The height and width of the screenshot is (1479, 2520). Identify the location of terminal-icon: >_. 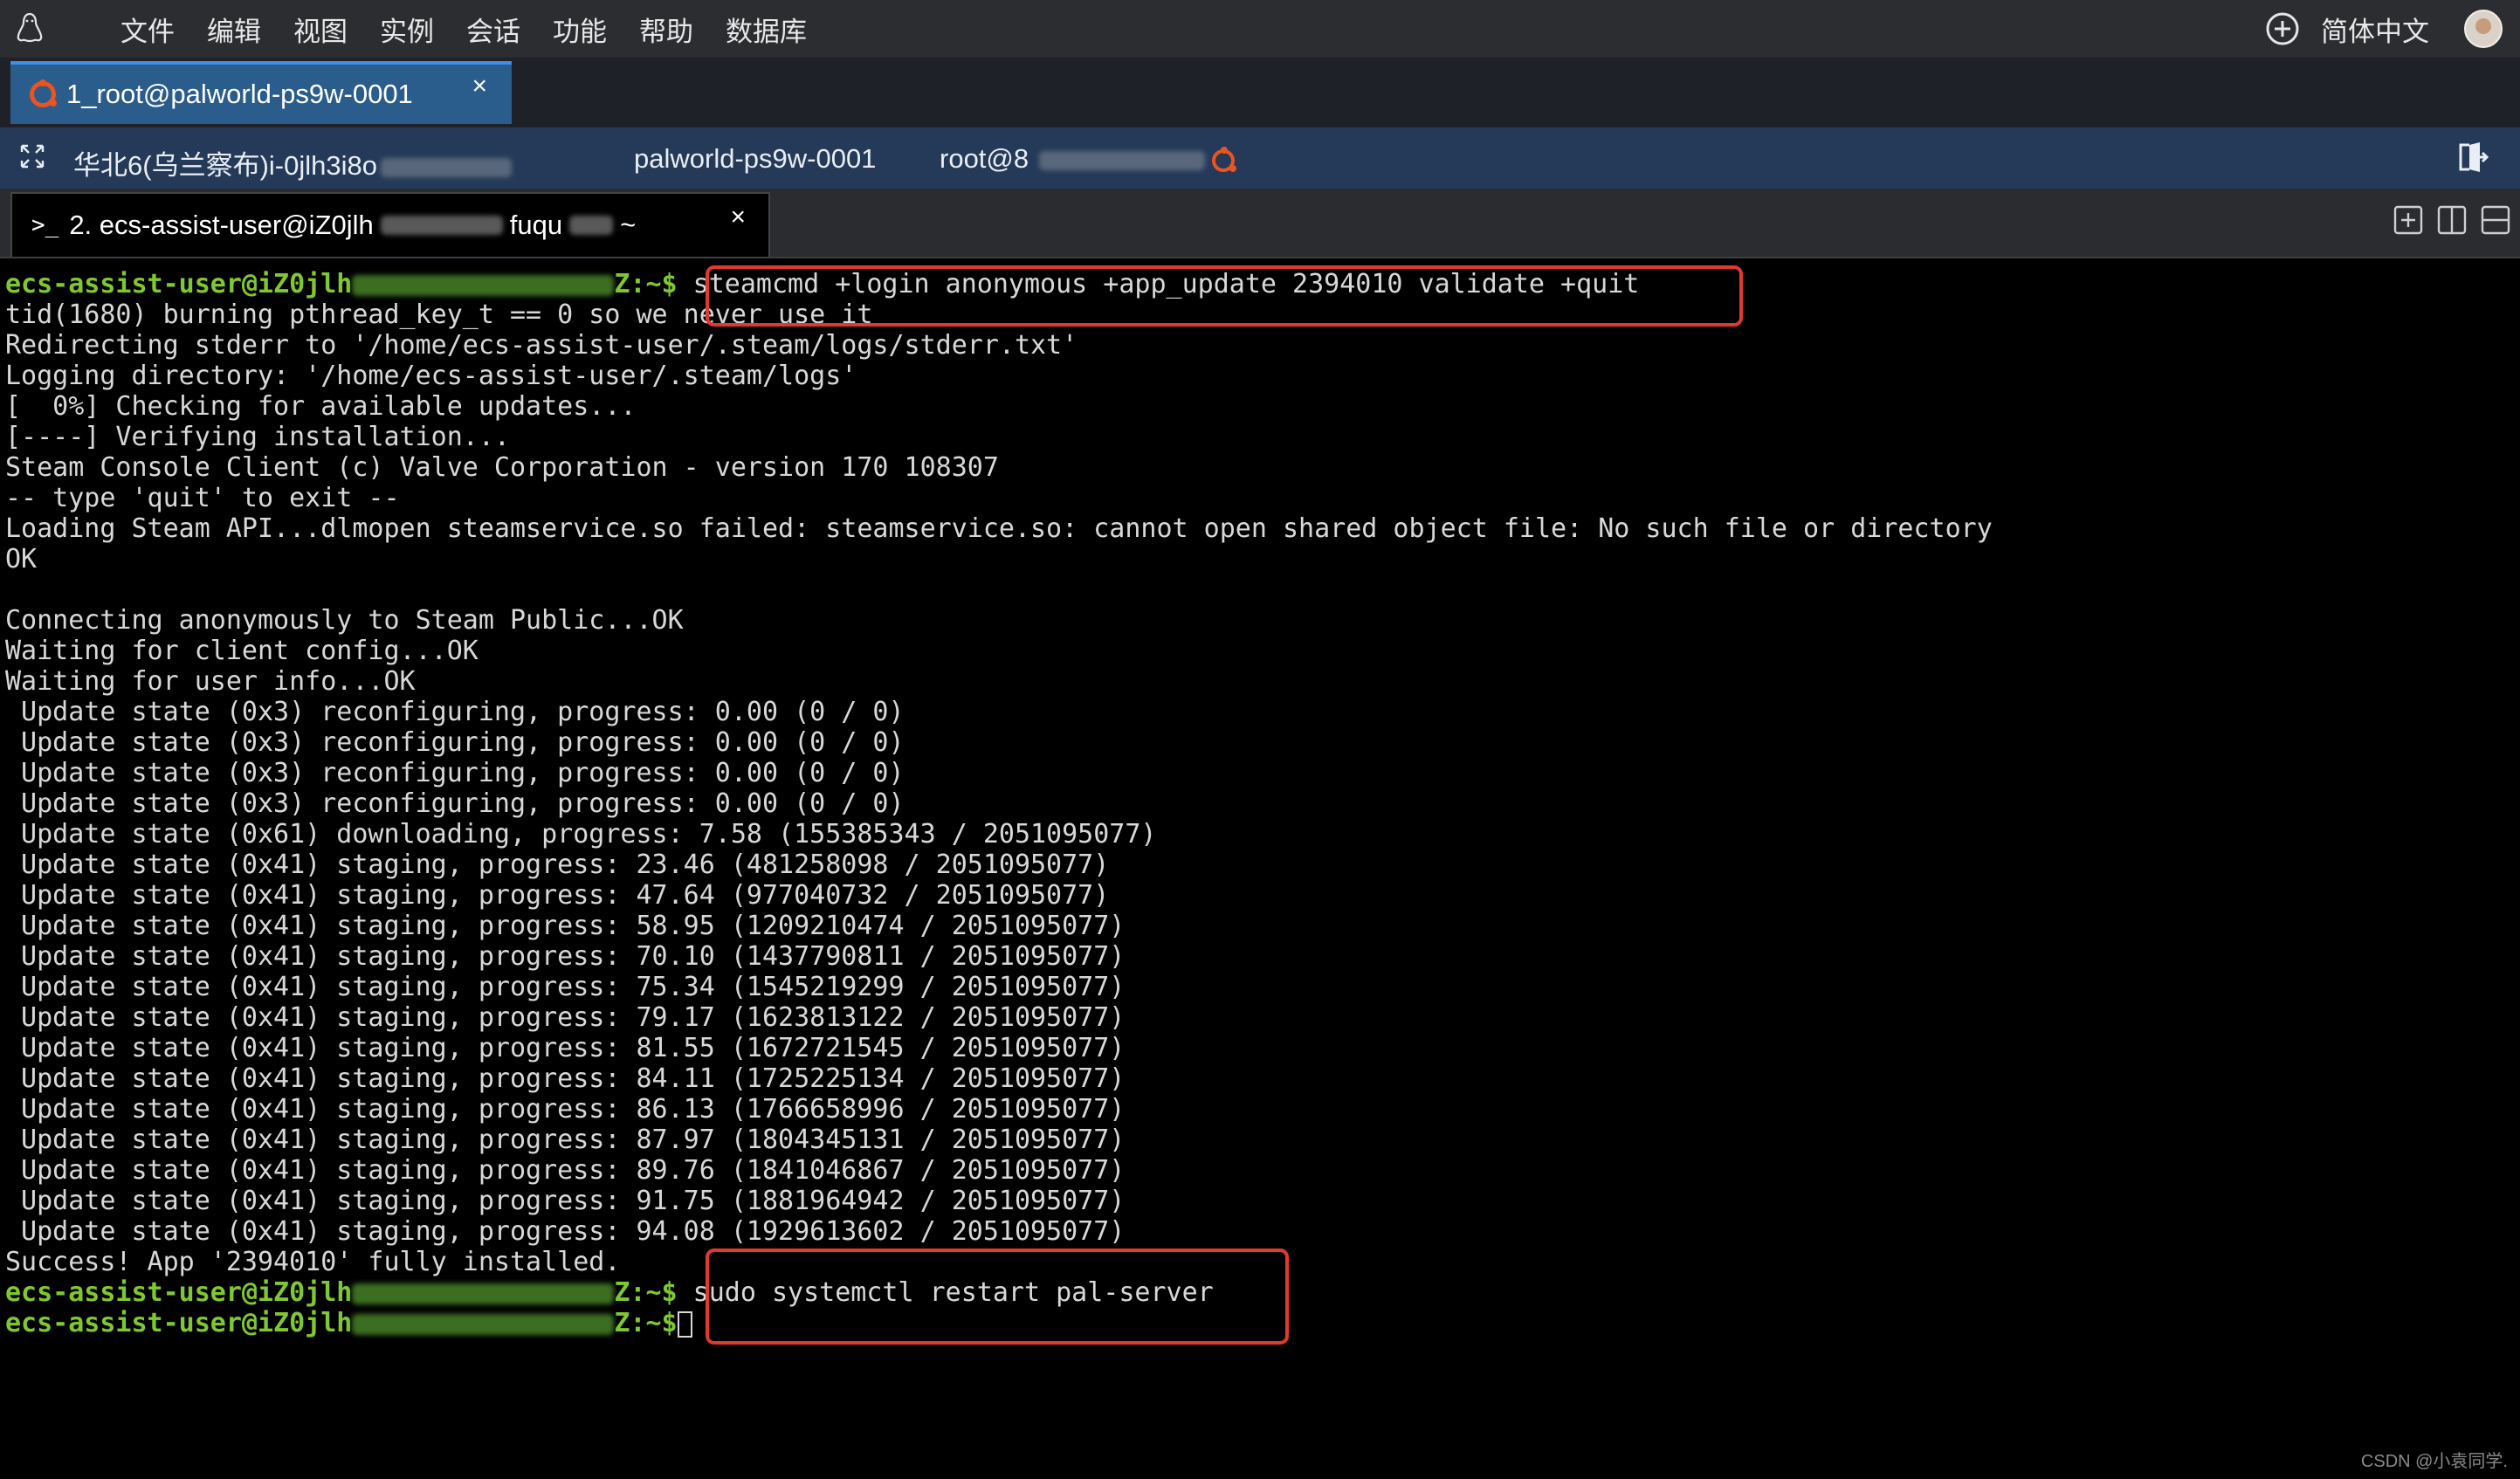
(45, 225).